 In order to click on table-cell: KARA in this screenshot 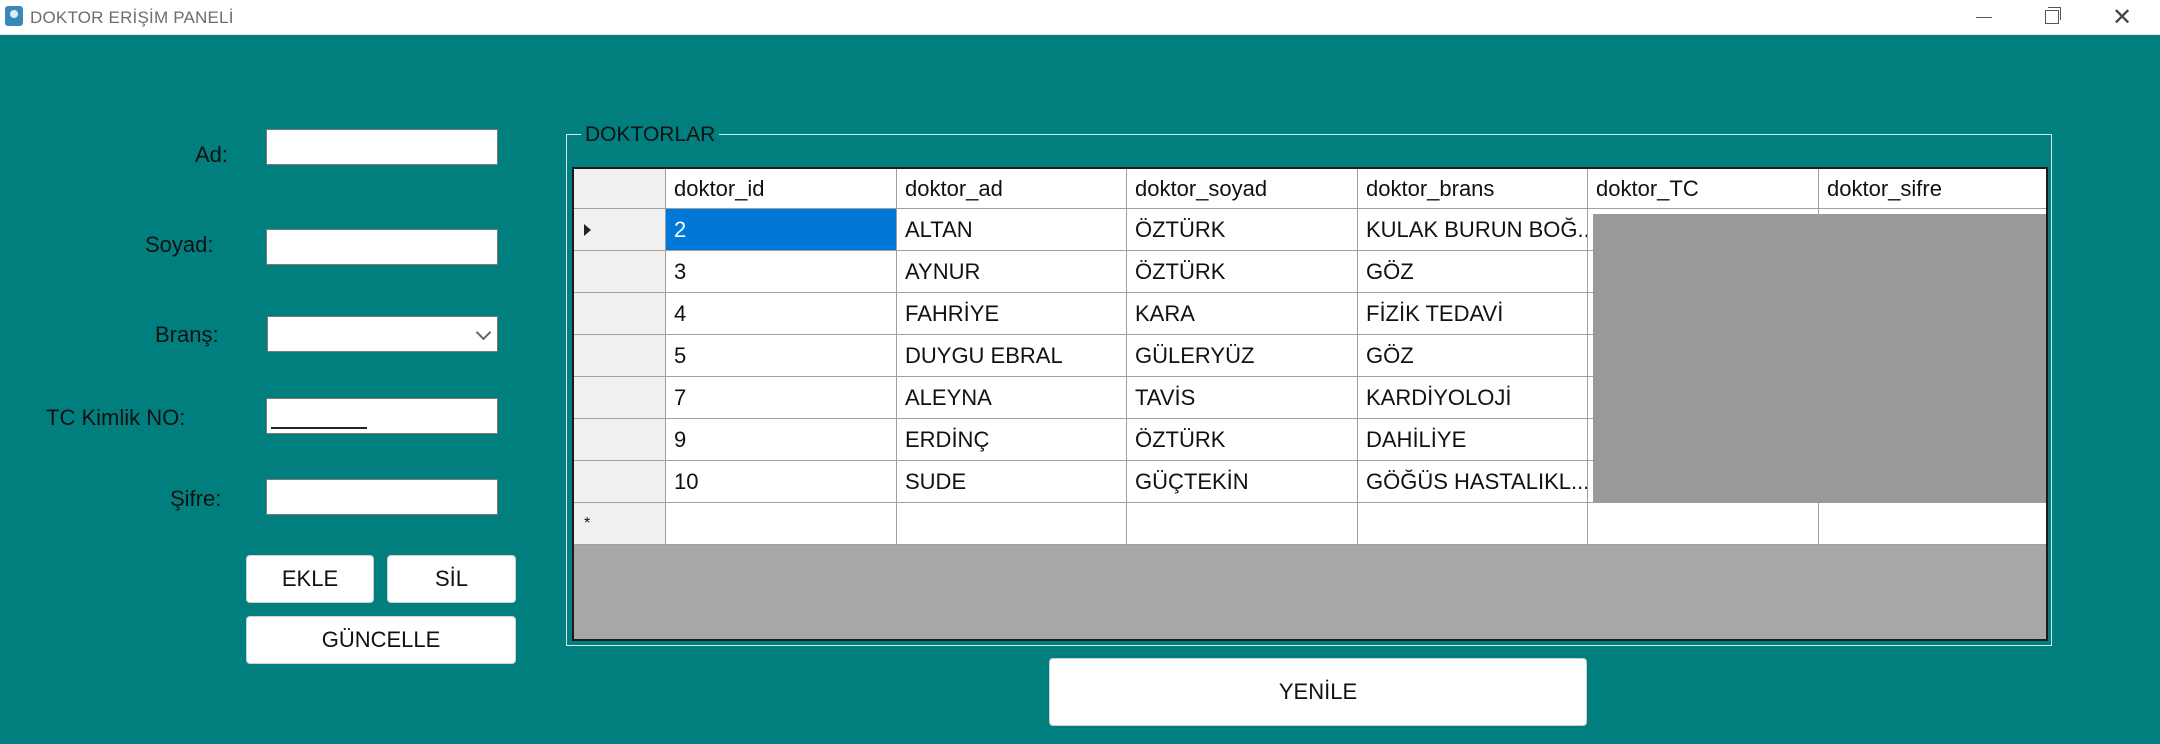, I will do `click(1242, 314)`.